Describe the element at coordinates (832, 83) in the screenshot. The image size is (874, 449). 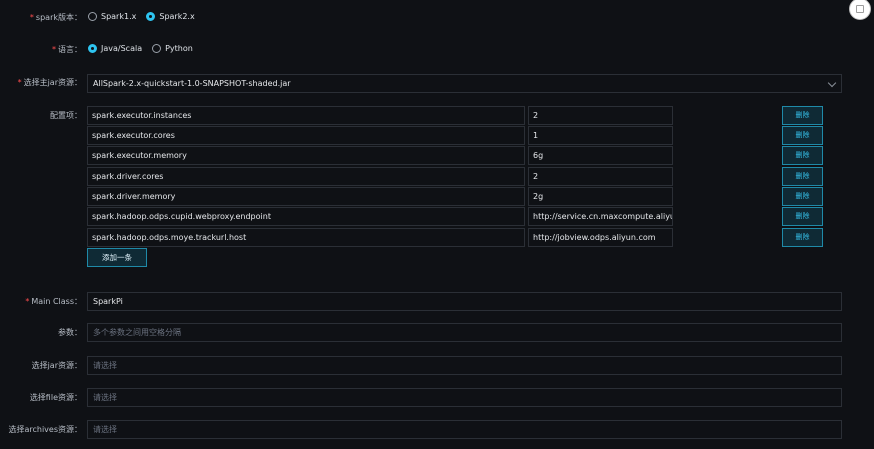
I see `chevron-down-icon` at that location.